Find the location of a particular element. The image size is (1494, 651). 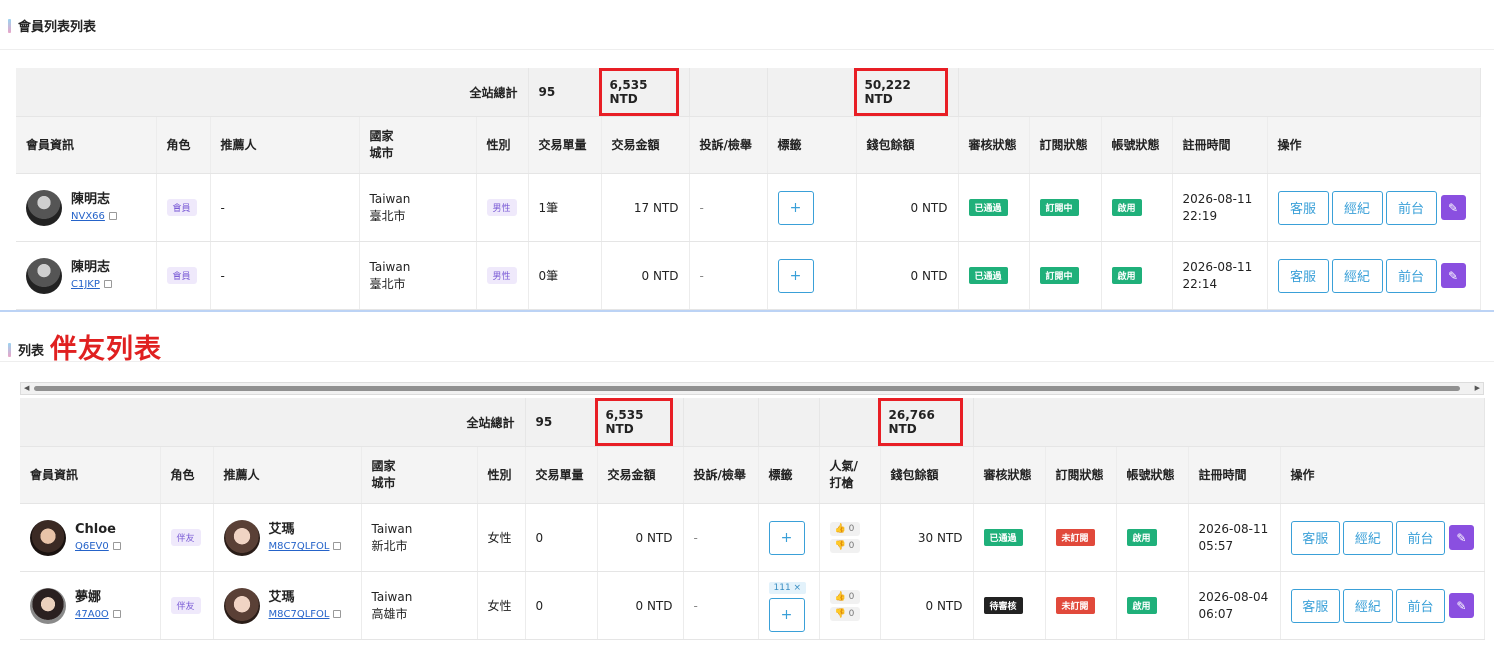

companion-list-heading: 伴友列表 is located at coordinates (106, 349).